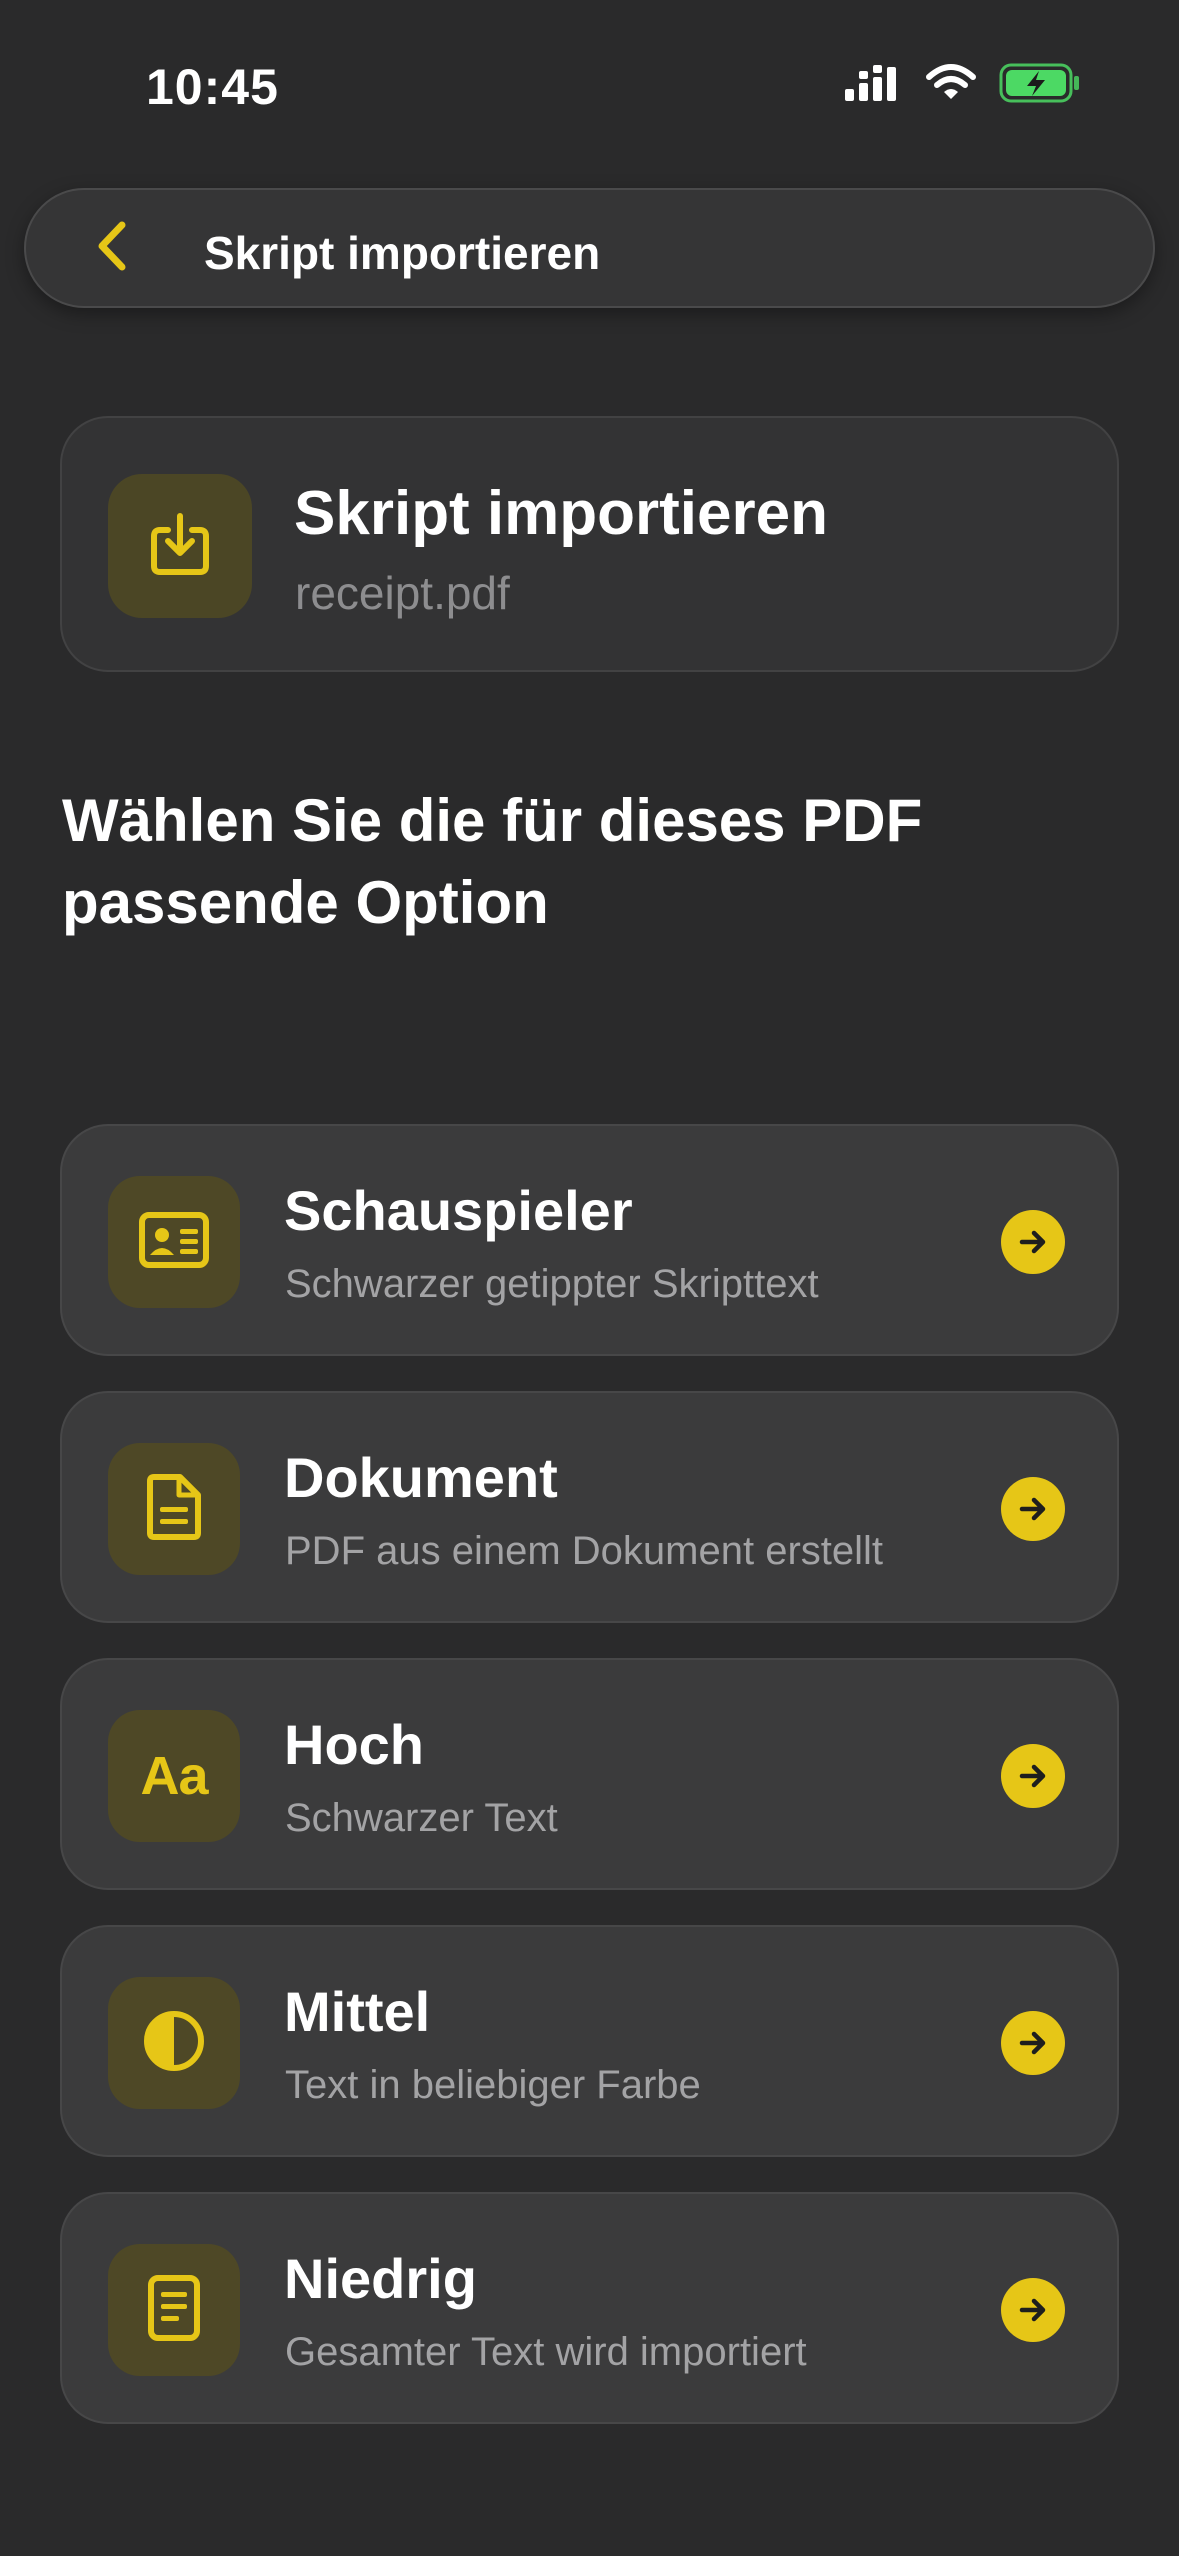 The image size is (1179, 2556). I want to click on option-title: Dokument, so click(421, 1477).